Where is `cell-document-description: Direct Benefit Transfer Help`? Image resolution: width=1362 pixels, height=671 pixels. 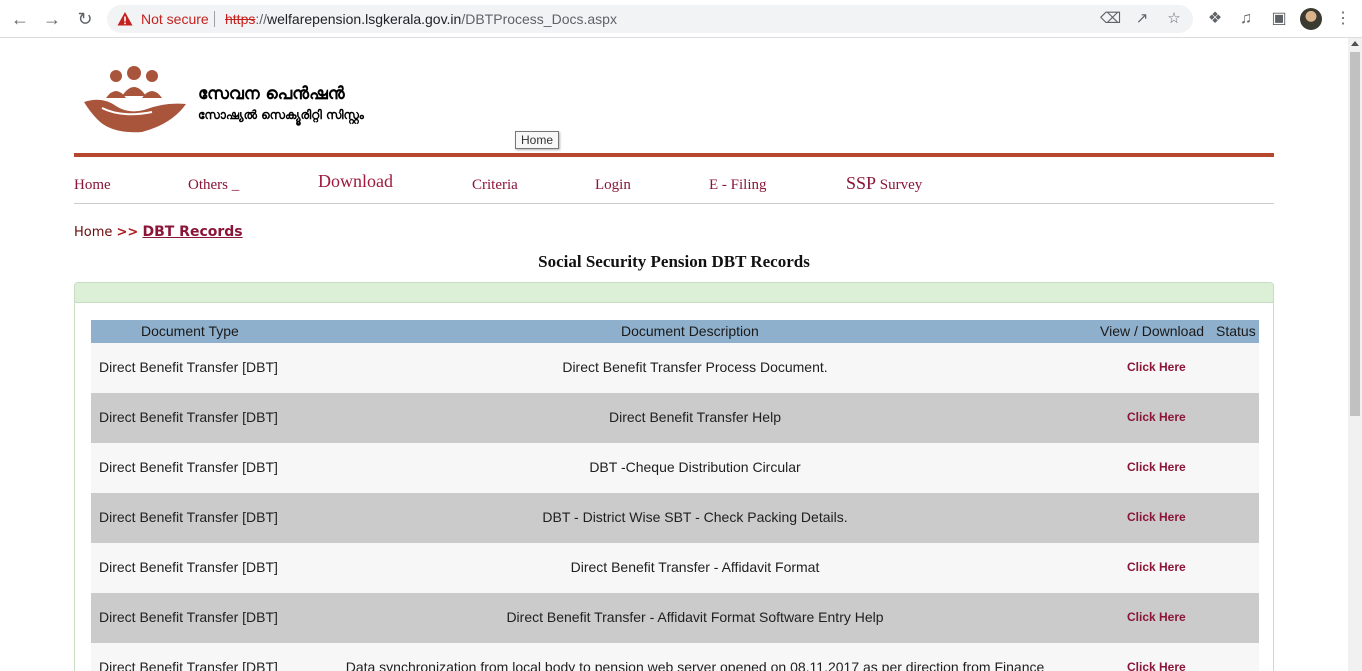
cell-document-description: Direct Benefit Transfer Help is located at coordinates (695, 417).